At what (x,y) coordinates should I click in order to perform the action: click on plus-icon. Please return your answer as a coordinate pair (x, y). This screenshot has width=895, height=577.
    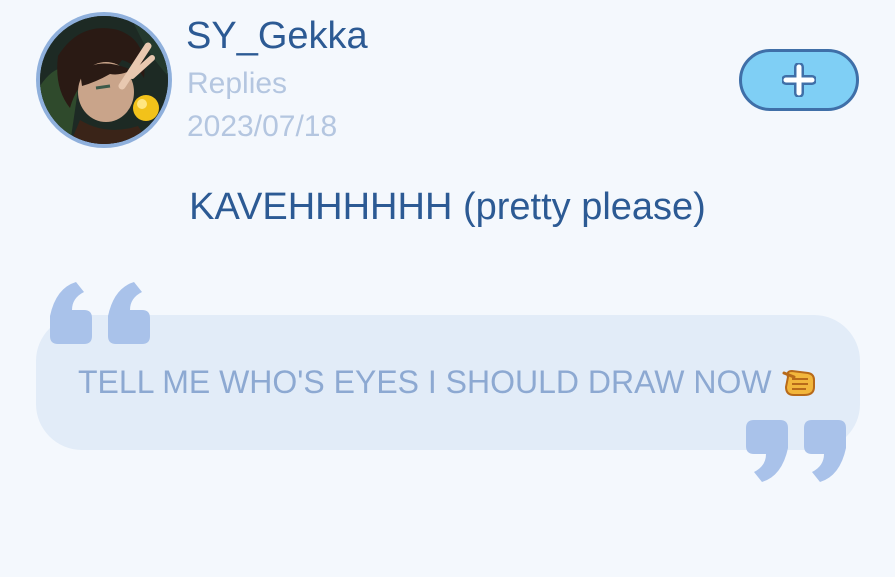
    Looking at the image, I should click on (799, 80).